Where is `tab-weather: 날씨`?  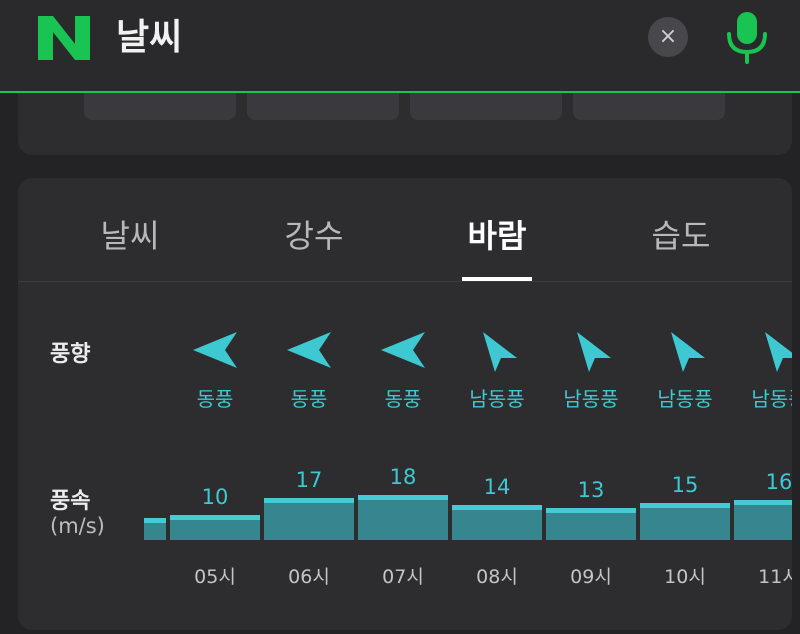
tab-weather: 날씨 is located at coordinates (130, 236).